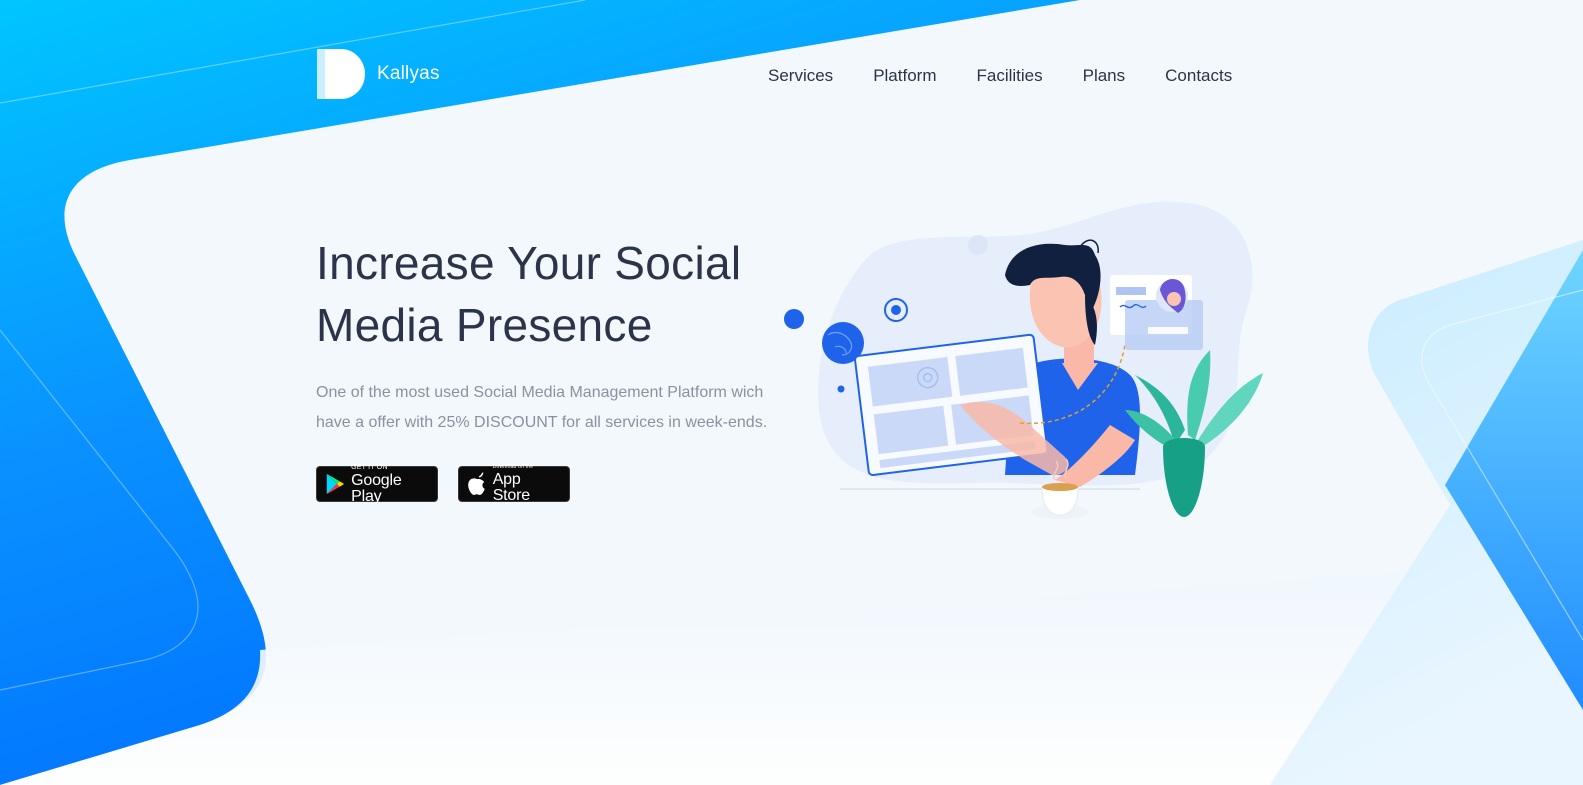  What do you see at coordinates (511, 487) in the screenshot?
I see `app-store-big-text: App Store` at bounding box center [511, 487].